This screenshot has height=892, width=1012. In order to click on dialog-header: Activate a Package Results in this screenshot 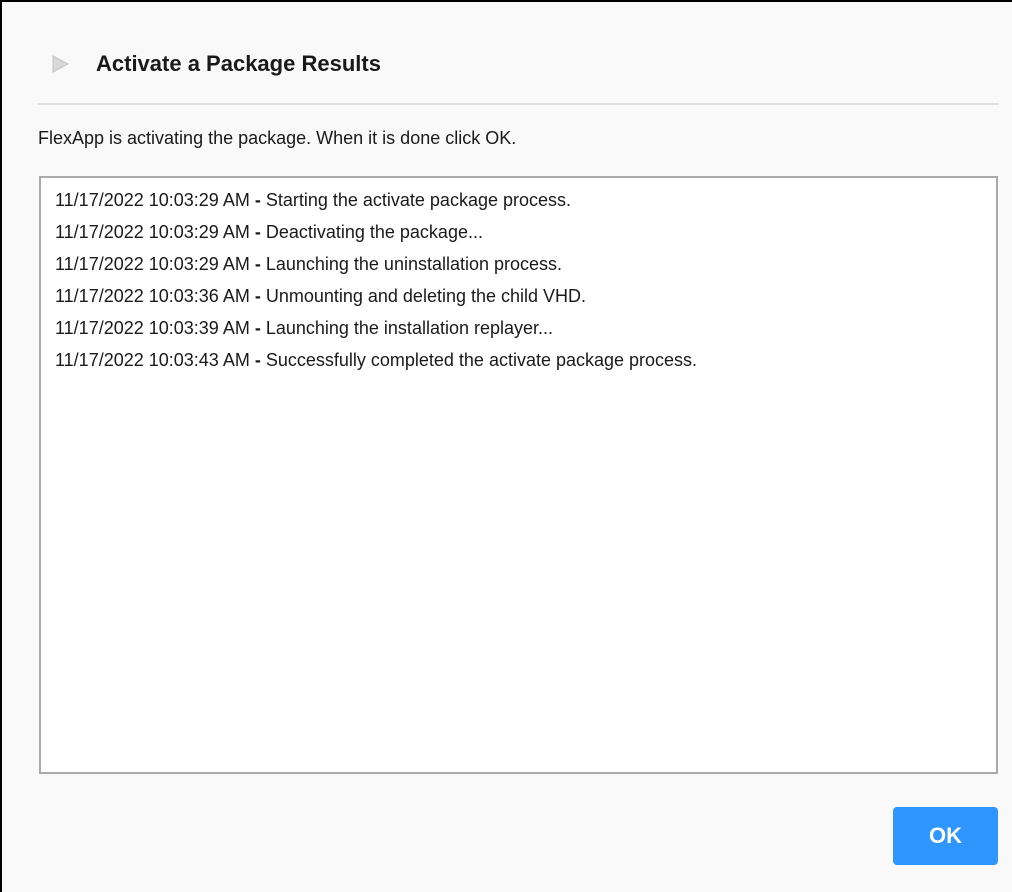, I will do `click(215, 64)`.